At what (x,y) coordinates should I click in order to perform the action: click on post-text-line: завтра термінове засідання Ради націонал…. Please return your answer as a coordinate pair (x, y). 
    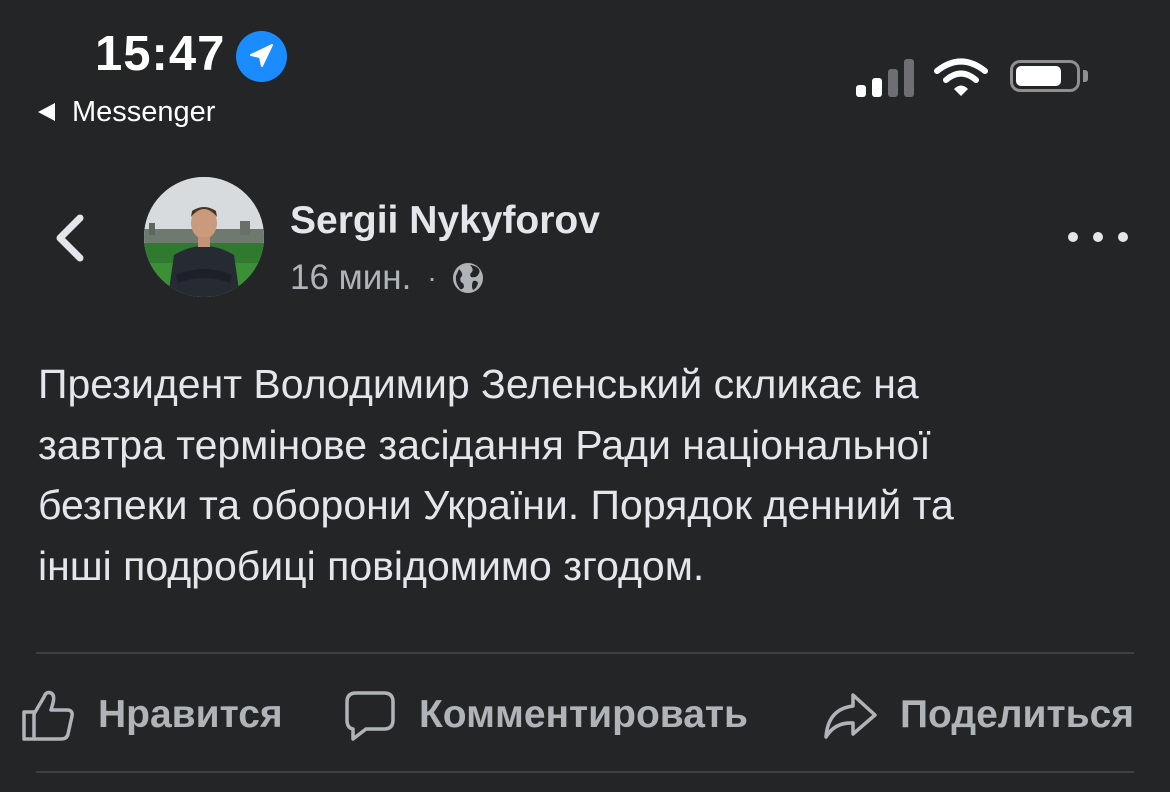
    Looking at the image, I should click on (484, 444).